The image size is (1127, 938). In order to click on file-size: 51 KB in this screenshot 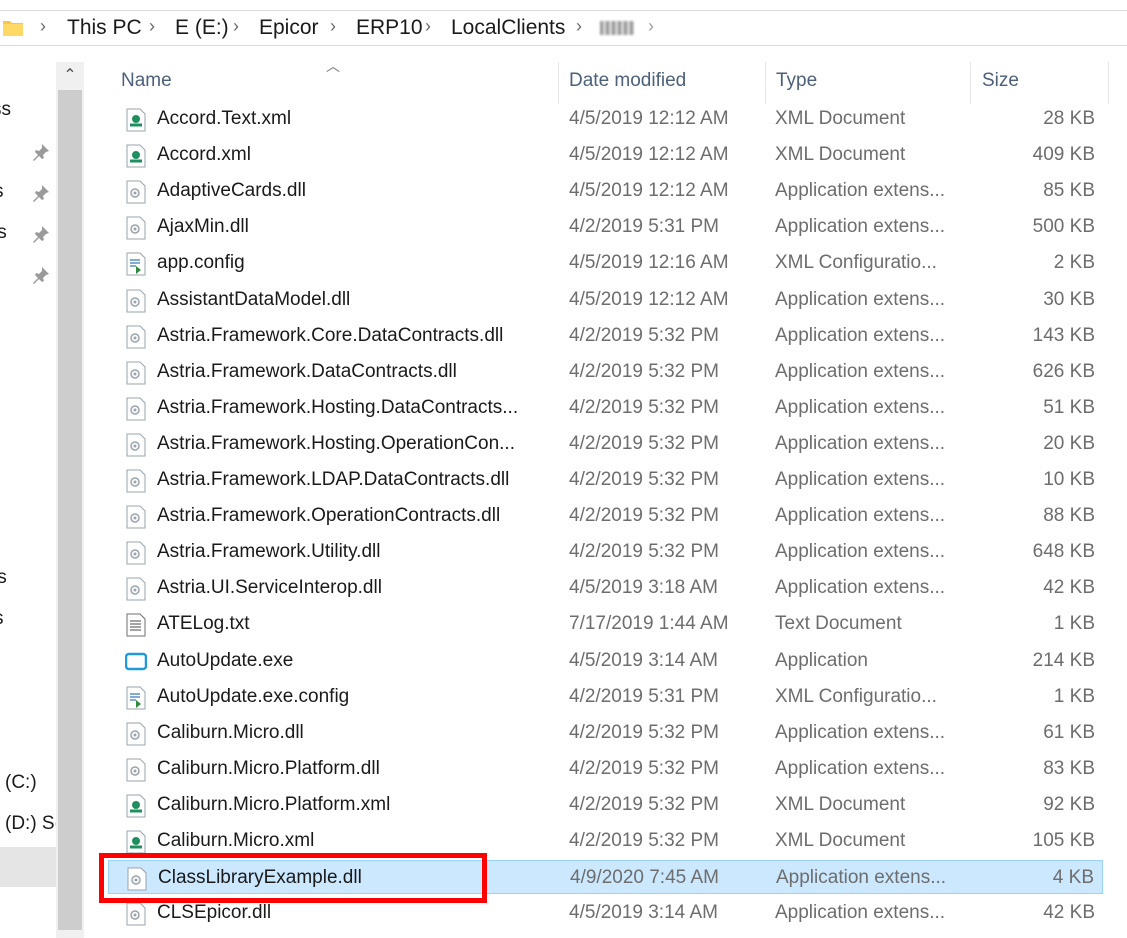, I will do `click(1069, 407)`.